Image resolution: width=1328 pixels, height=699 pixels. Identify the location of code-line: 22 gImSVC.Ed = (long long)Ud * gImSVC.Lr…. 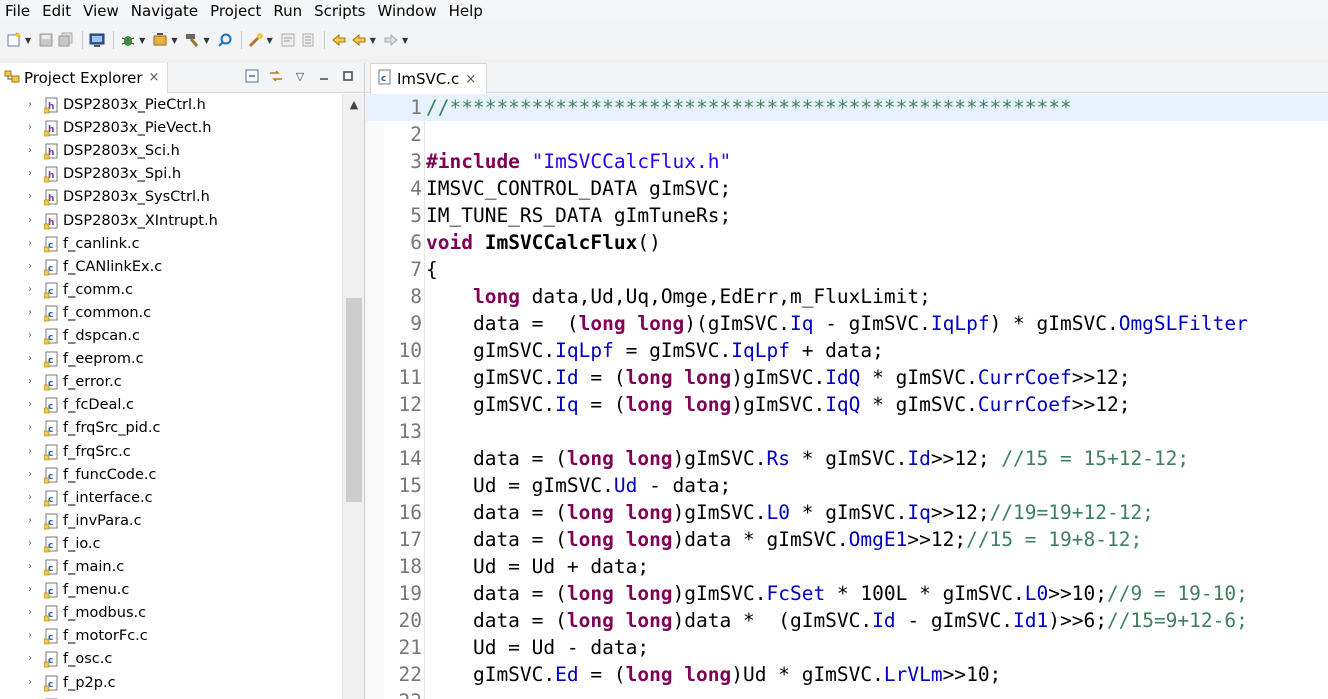
(847, 674).